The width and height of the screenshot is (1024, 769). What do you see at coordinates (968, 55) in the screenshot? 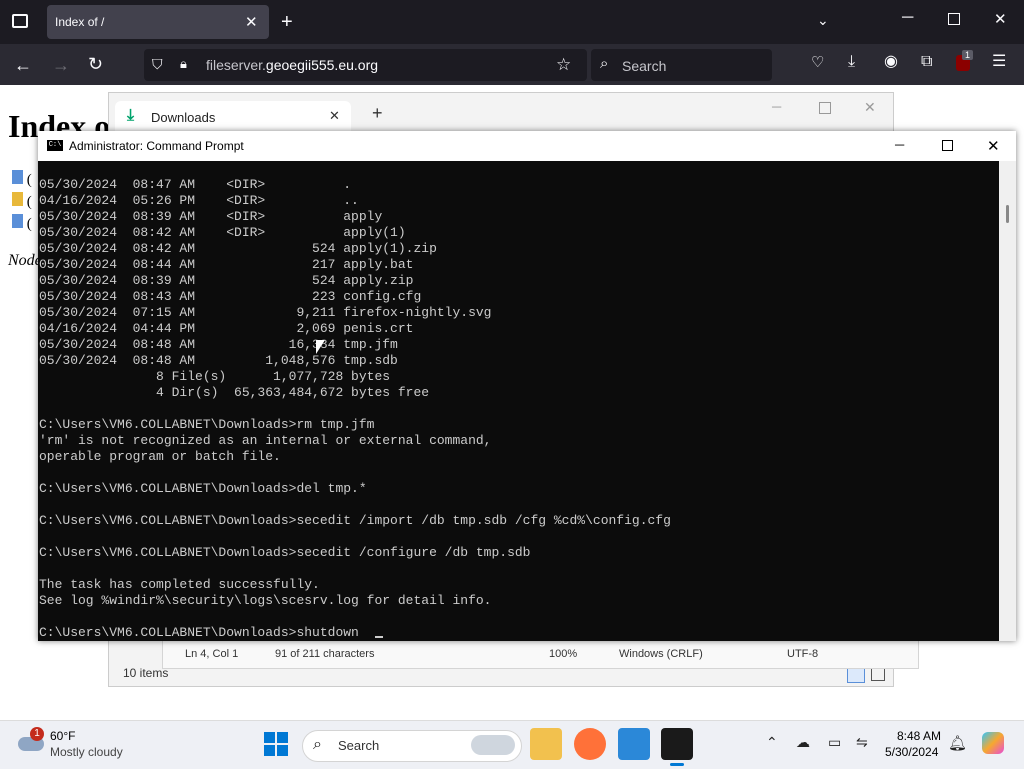
I see `extension-badge: 1` at bounding box center [968, 55].